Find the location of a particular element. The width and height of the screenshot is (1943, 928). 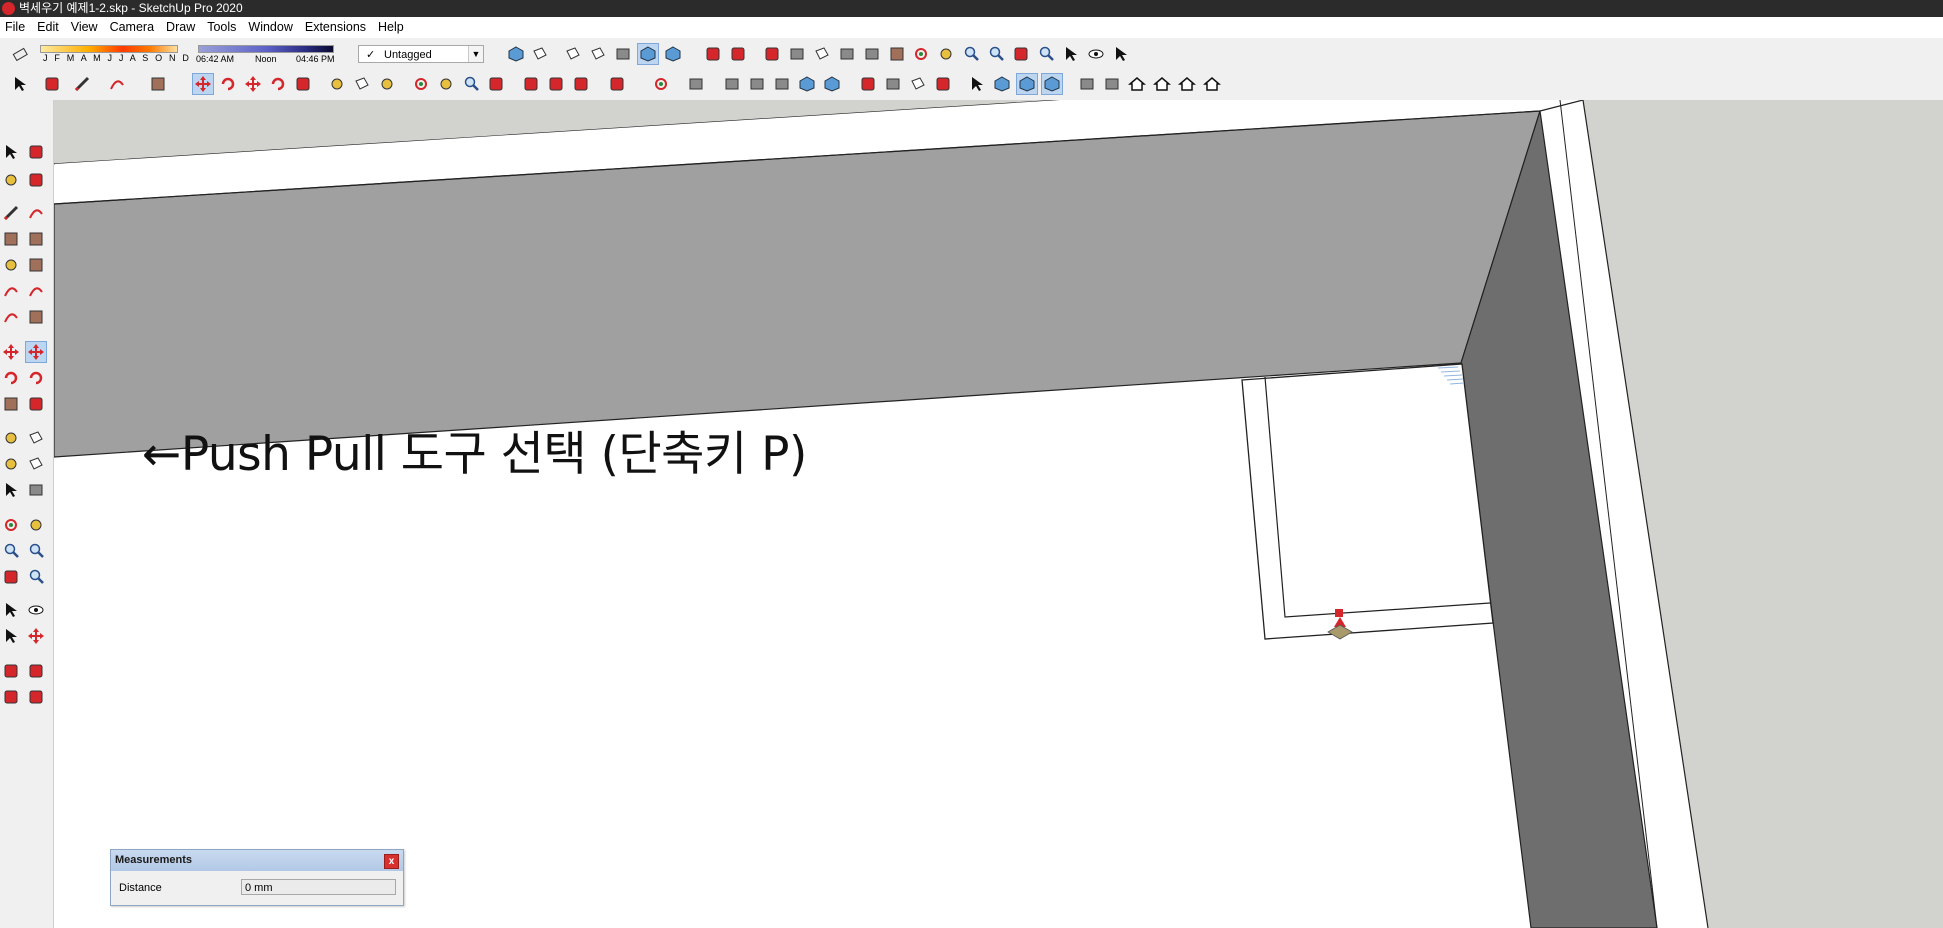

look-around-icon is located at coordinates (1096, 54).